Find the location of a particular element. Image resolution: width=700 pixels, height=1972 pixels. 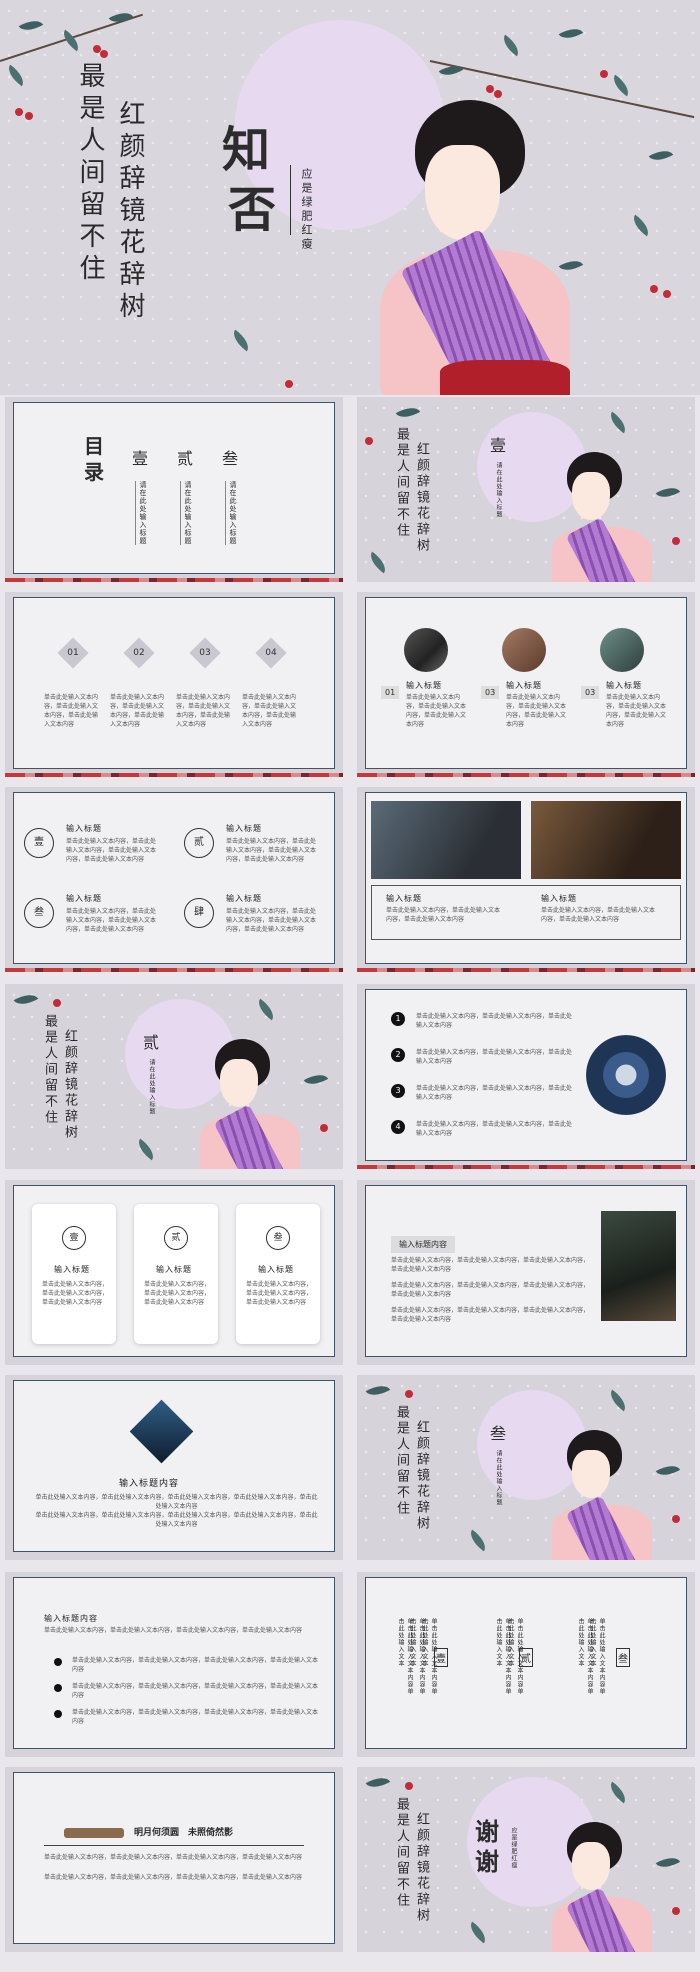

diamond-image is located at coordinates (161, 1431).